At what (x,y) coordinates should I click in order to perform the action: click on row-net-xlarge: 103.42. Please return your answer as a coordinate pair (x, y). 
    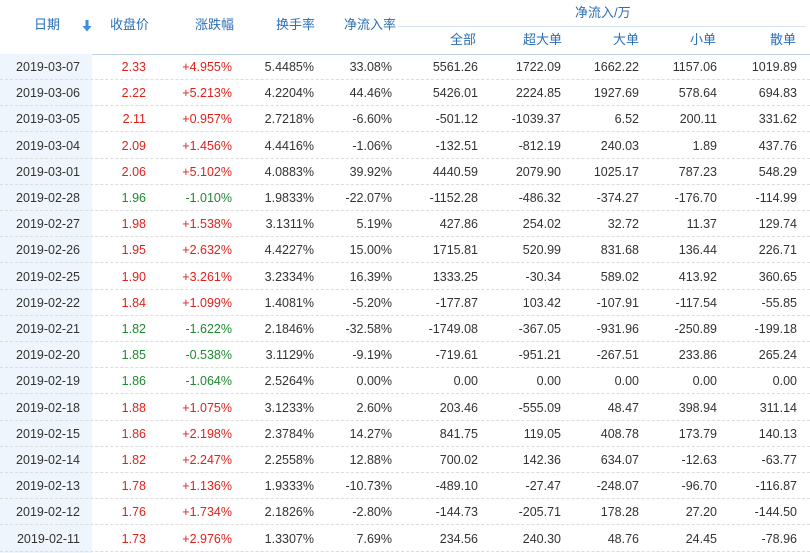
    Looking at the image, I should click on (541, 302).